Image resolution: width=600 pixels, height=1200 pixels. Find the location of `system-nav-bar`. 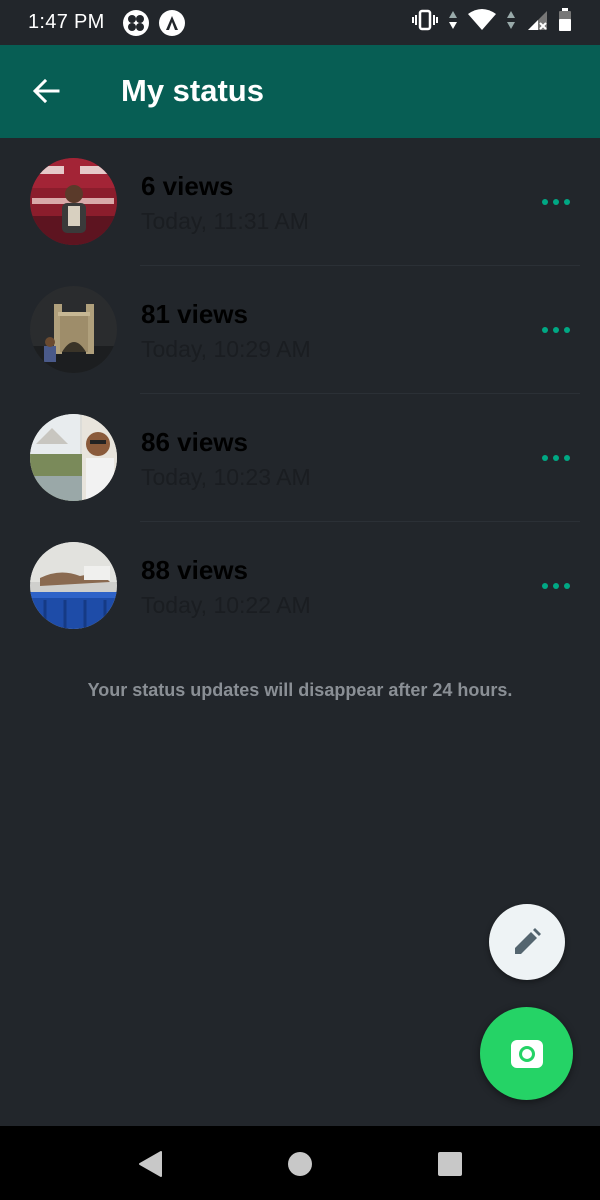

system-nav-bar is located at coordinates (300, 1163).